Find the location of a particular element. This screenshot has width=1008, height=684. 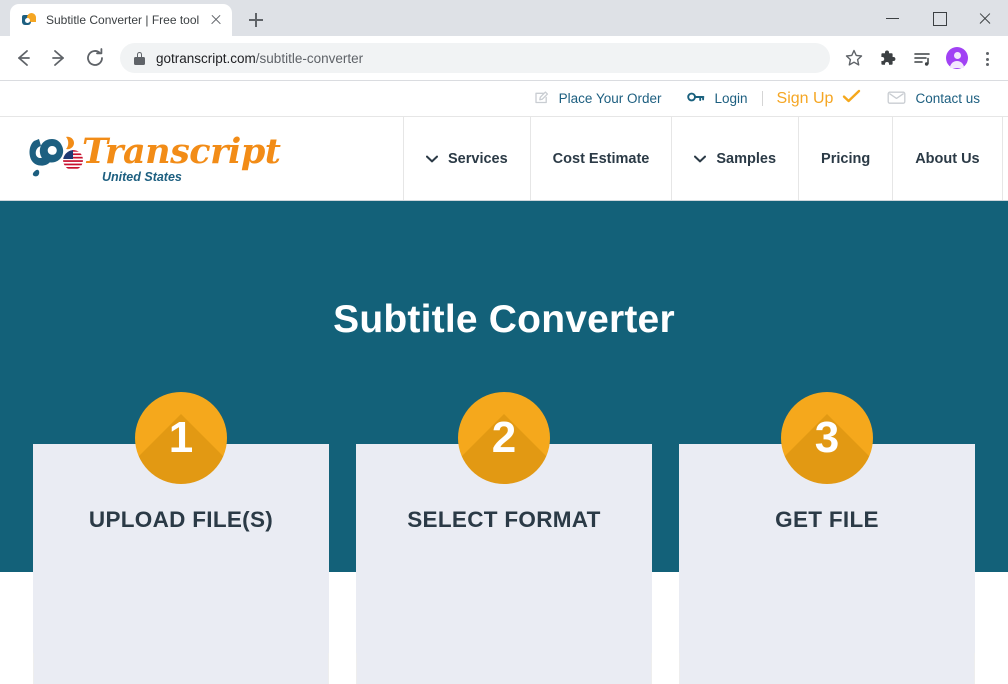

step-number: 3 is located at coordinates (827, 437).